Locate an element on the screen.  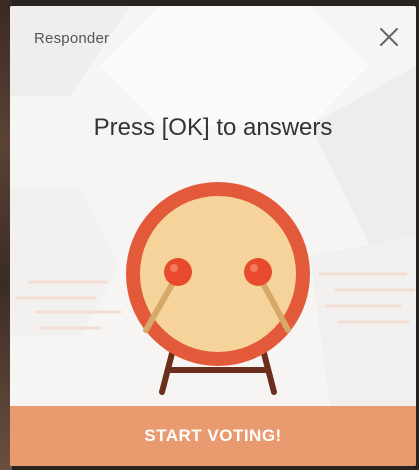
start-voting-button: START VOTING! is located at coordinates (213, 436).